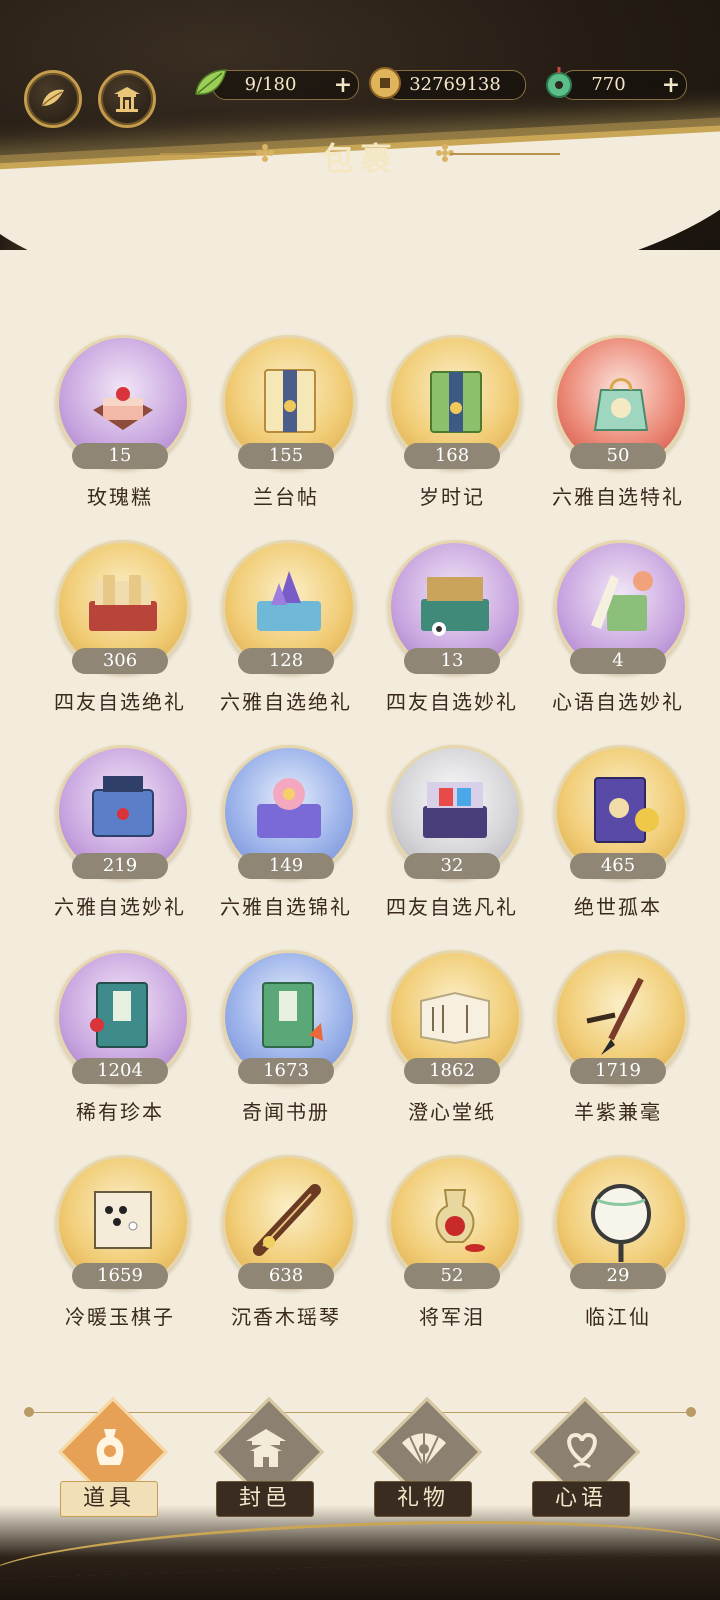 The height and width of the screenshot is (1600, 720). What do you see at coordinates (452, 661) in the screenshot?
I see `item-count-badge: 13` at bounding box center [452, 661].